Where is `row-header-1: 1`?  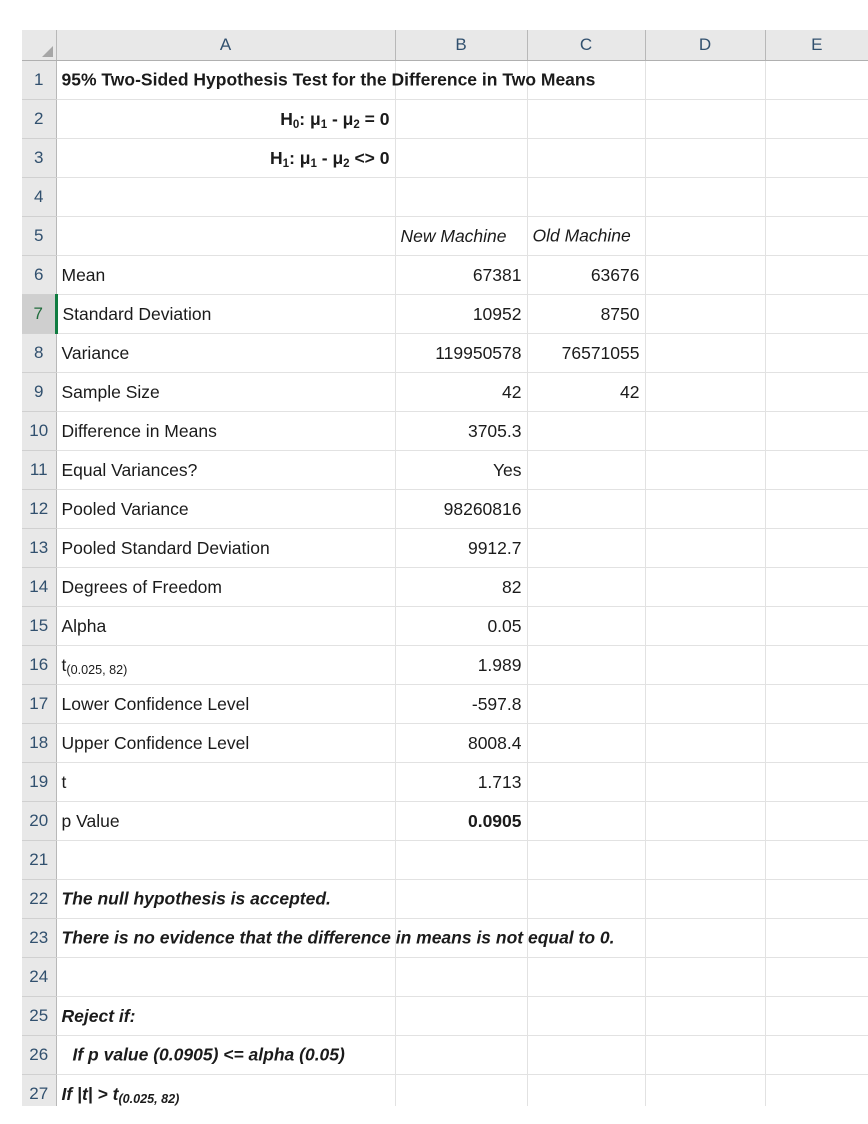
row-header-1: 1 is located at coordinates (39, 80).